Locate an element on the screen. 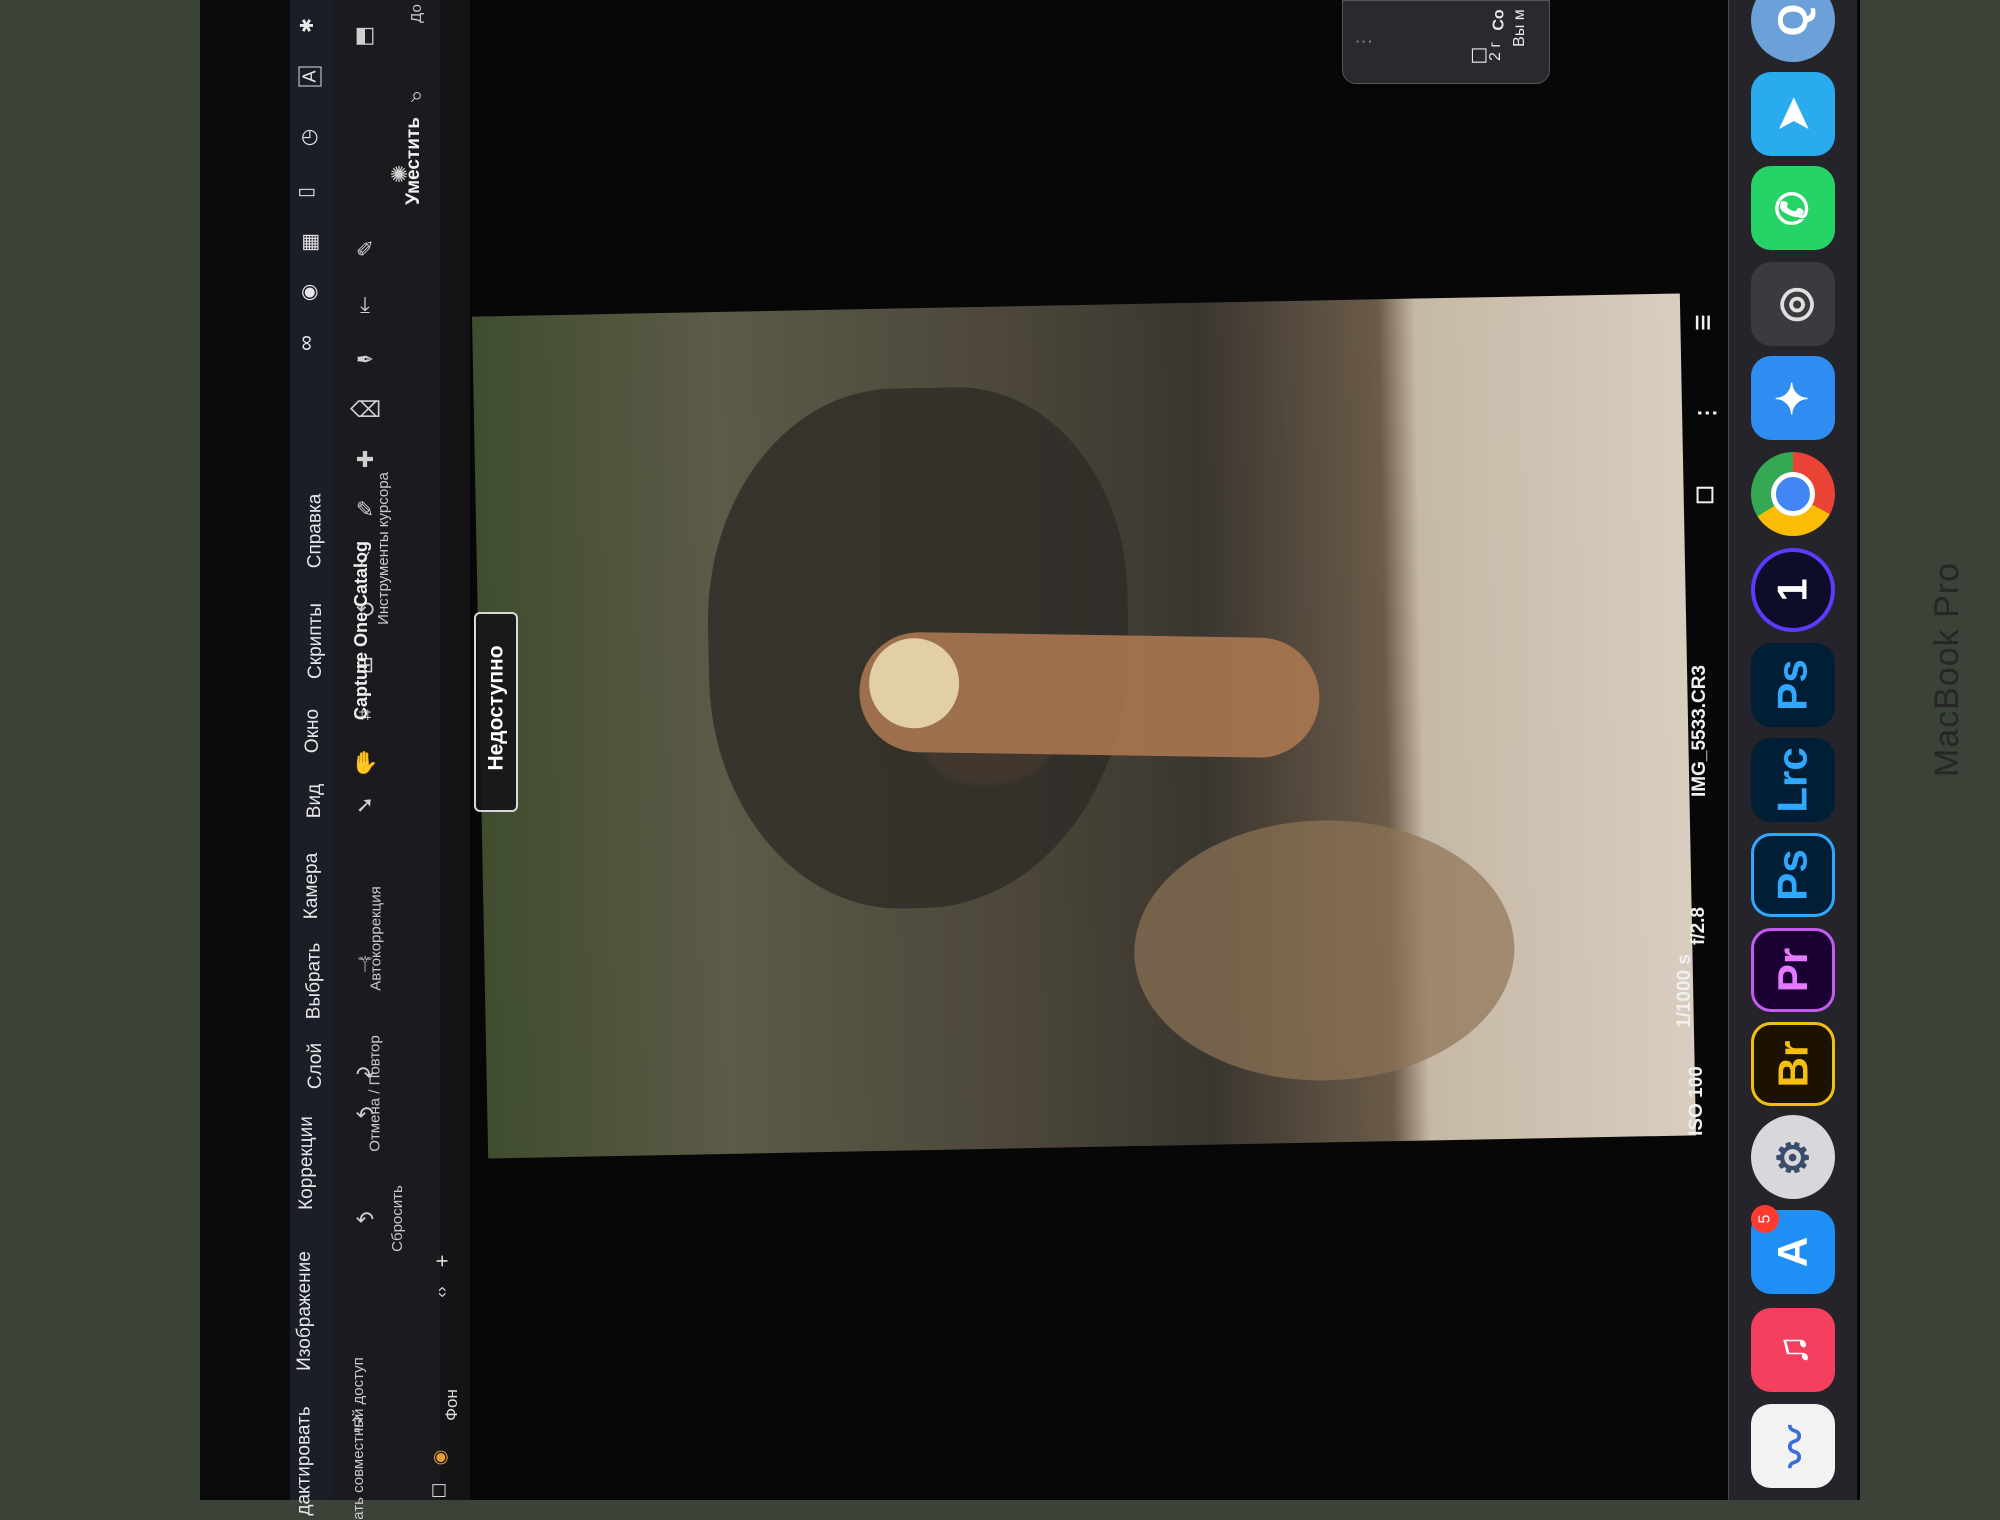 This screenshot has width=2000, height=1520. dock: 〰 ♫ A 5 ⚙ Br Pr Ps Lrc Ps 1 ✦ ◎ ✆ ➤ Q is located at coordinates (1792, 750).